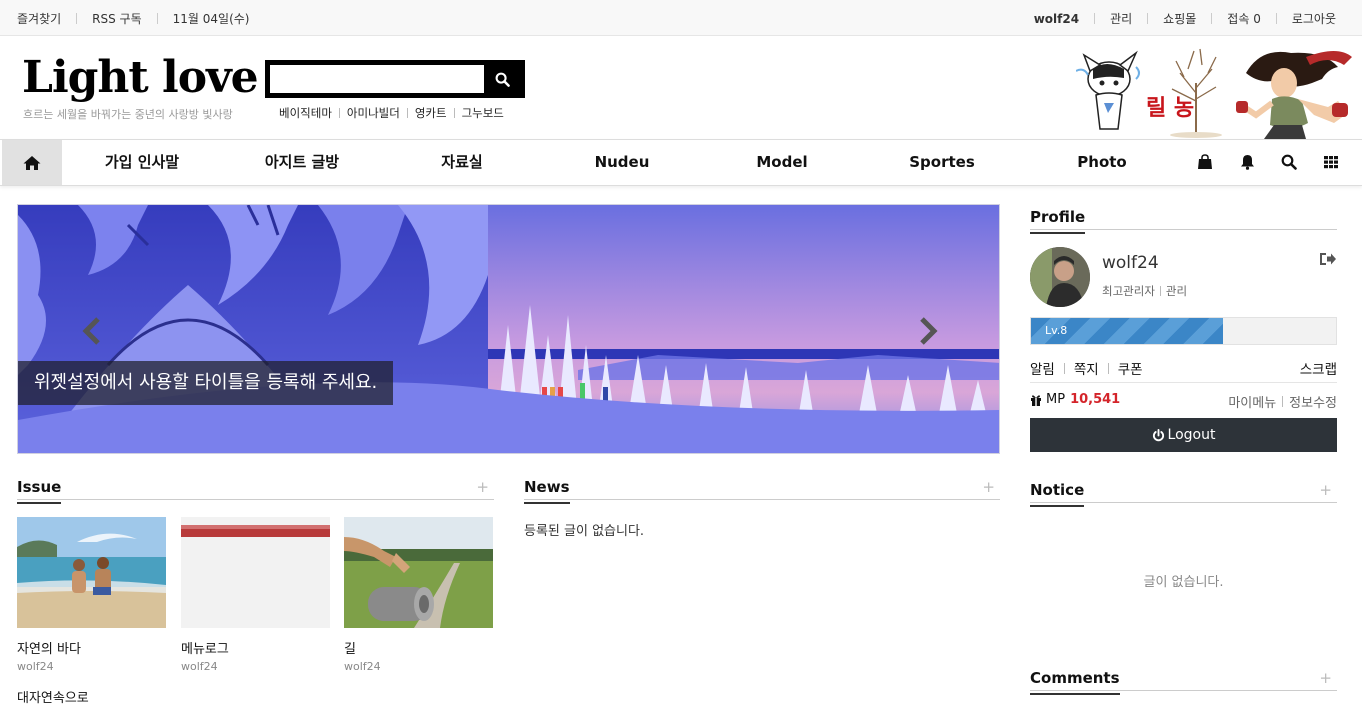 Image resolution: width=1362 pixels, height=704 pixels. Describe the element at coordinates (1057, 494) in the screenshot. I see `notice-title: Notice` at that location.